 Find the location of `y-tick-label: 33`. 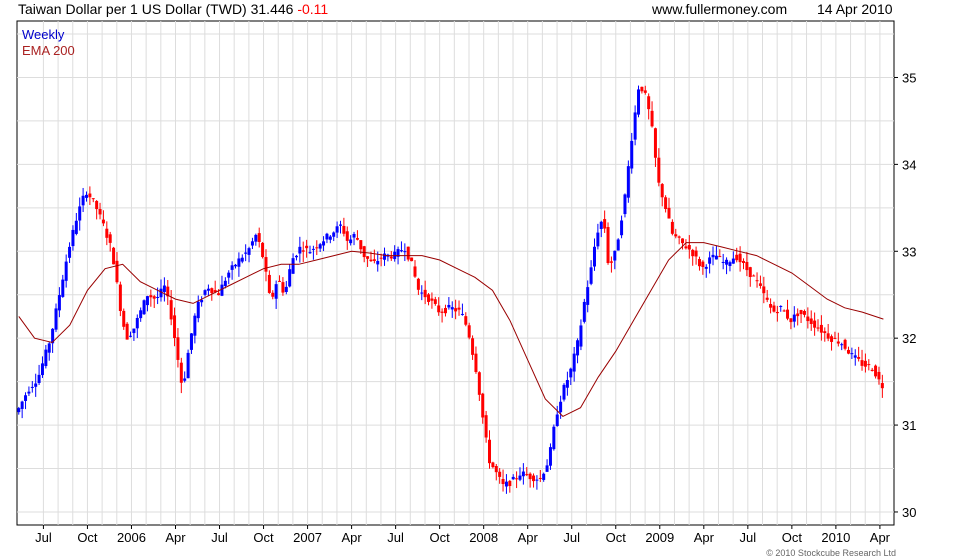

y-tick-label: 33 is located at coordinates (909, 251).